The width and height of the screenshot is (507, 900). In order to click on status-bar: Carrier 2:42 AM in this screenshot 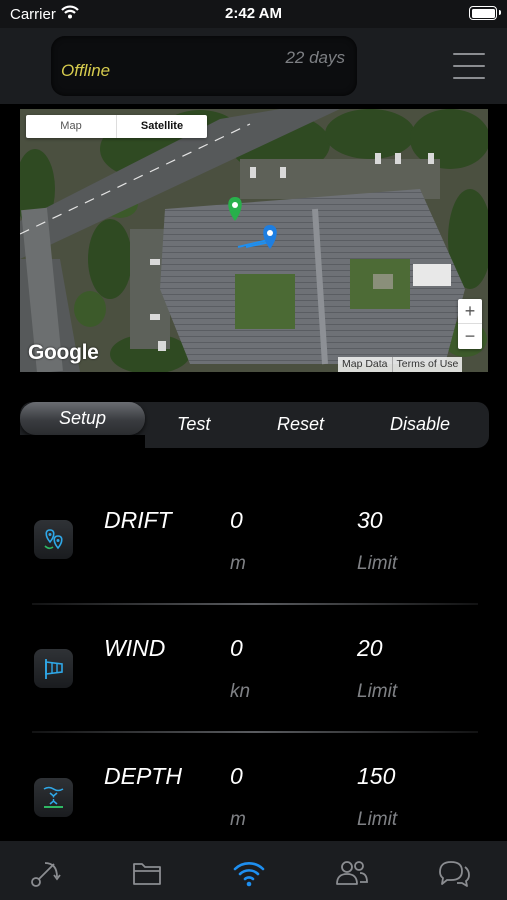, I will do `click(253, 14)`.